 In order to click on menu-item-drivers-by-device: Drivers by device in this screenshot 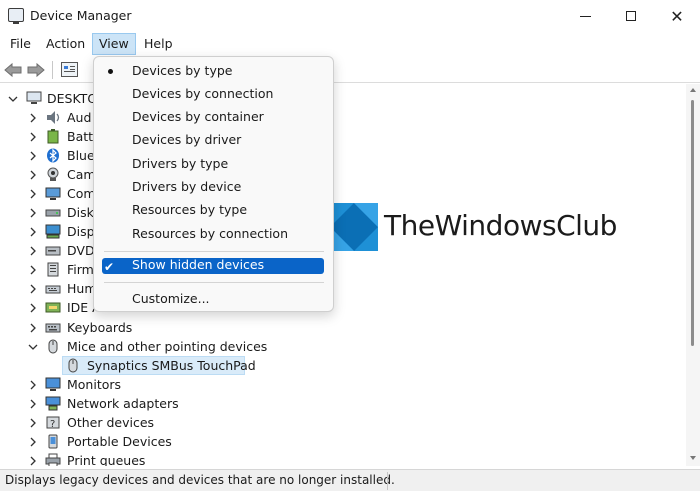, I will do `click(213, 187)`.